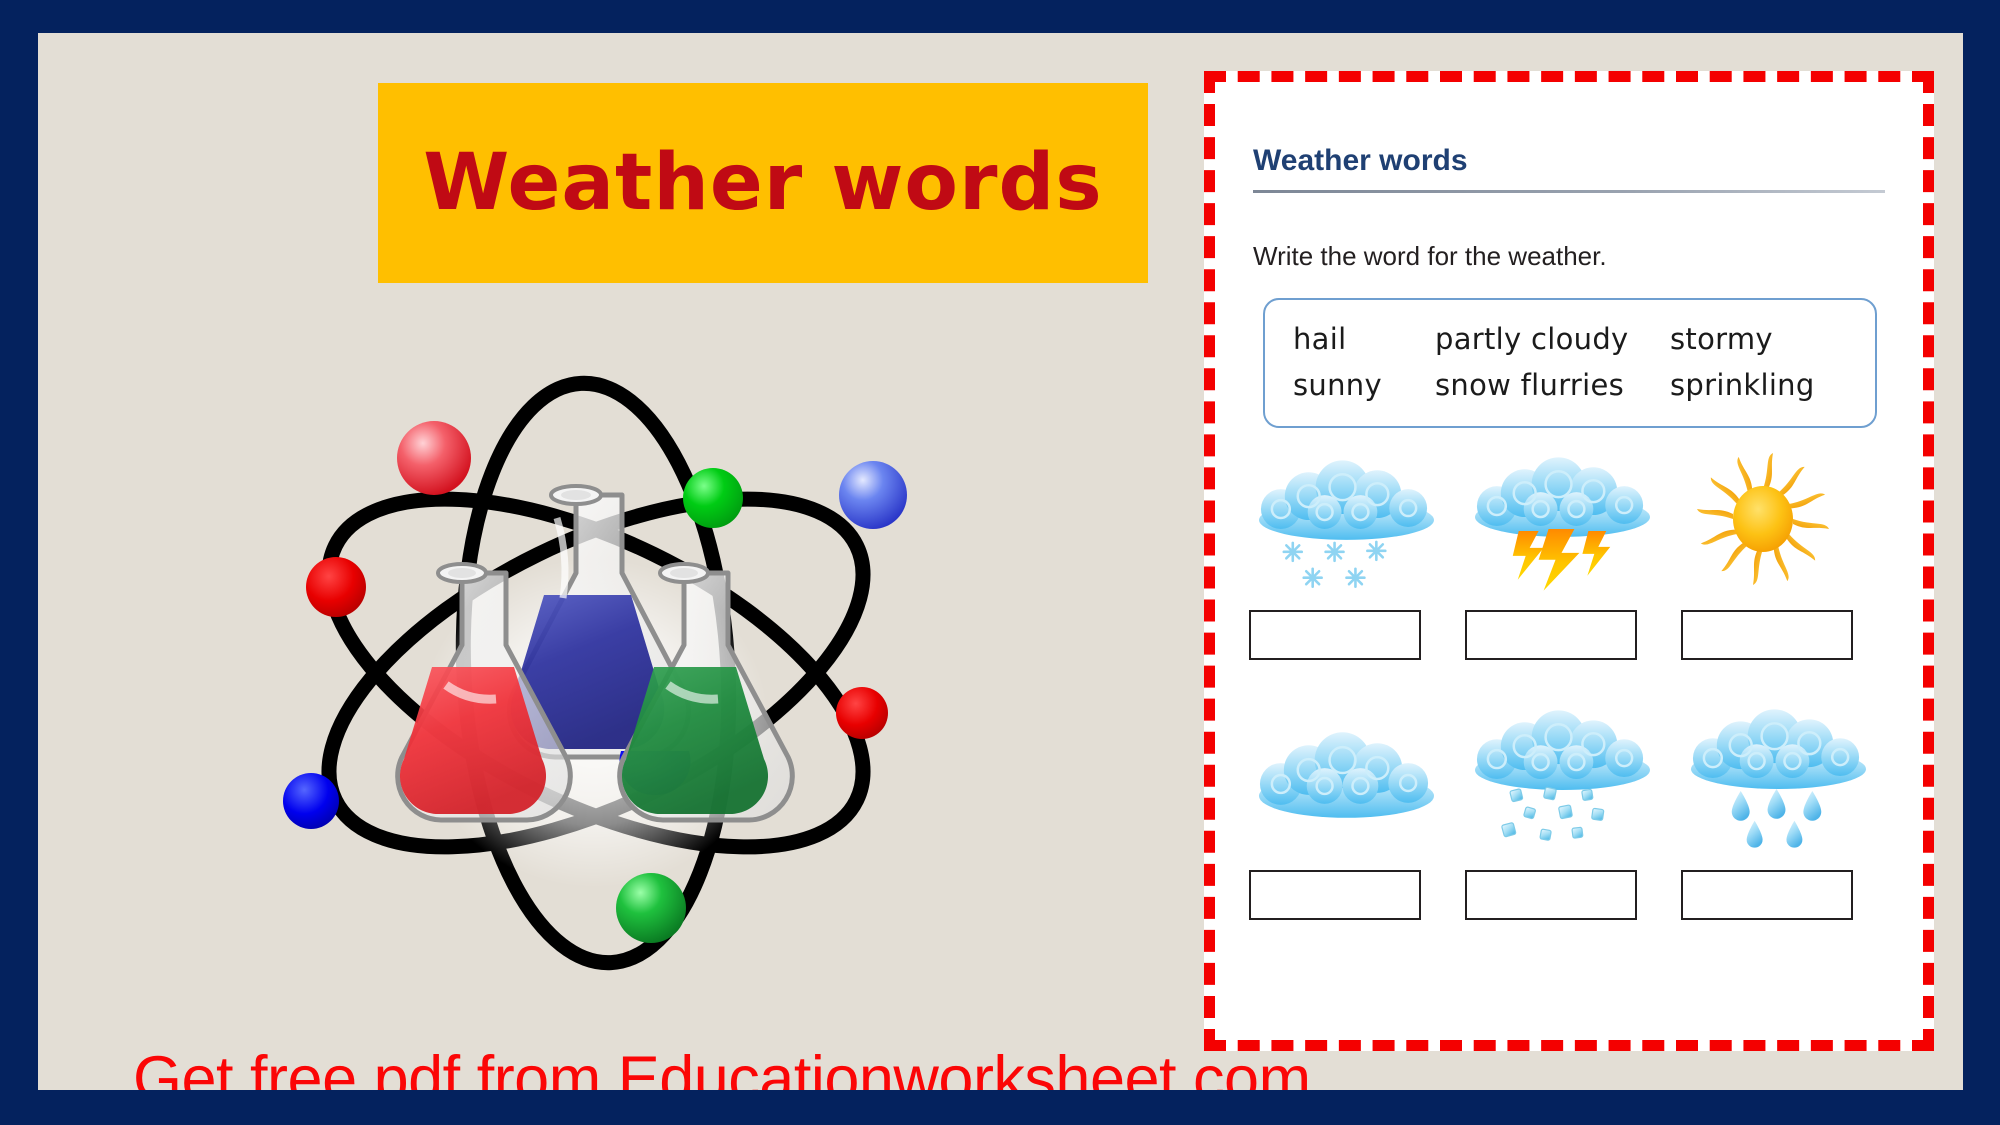 Image resolution: width=2000 pixels, height=1125 pixels. Describe the element at coordinates (1770, 385) in the screenshot. I see `word-bank-word: sprinkling` at that location.